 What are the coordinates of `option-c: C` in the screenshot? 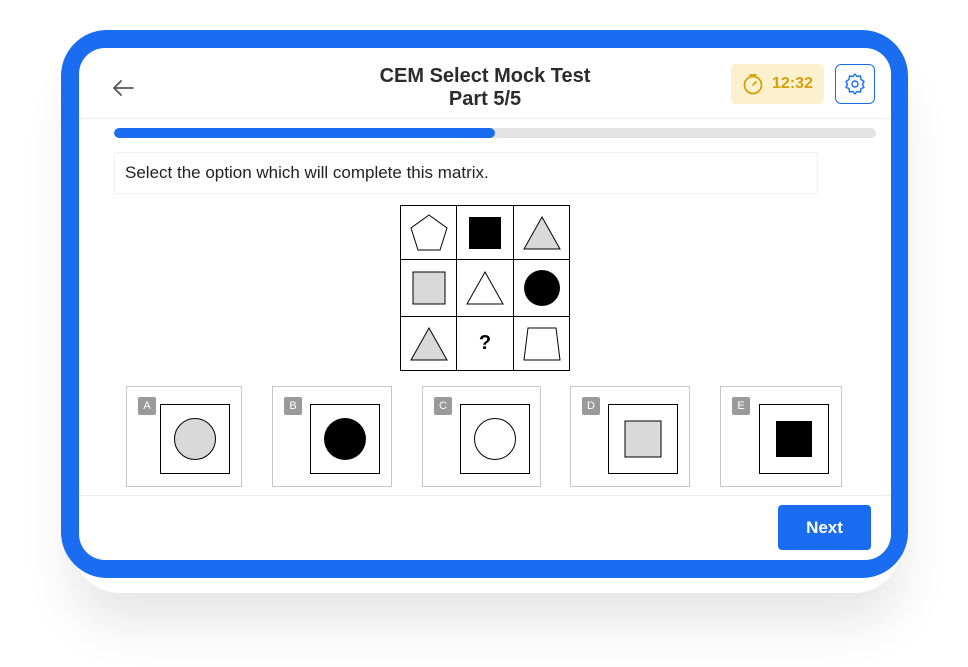 It's located at (481, 436).